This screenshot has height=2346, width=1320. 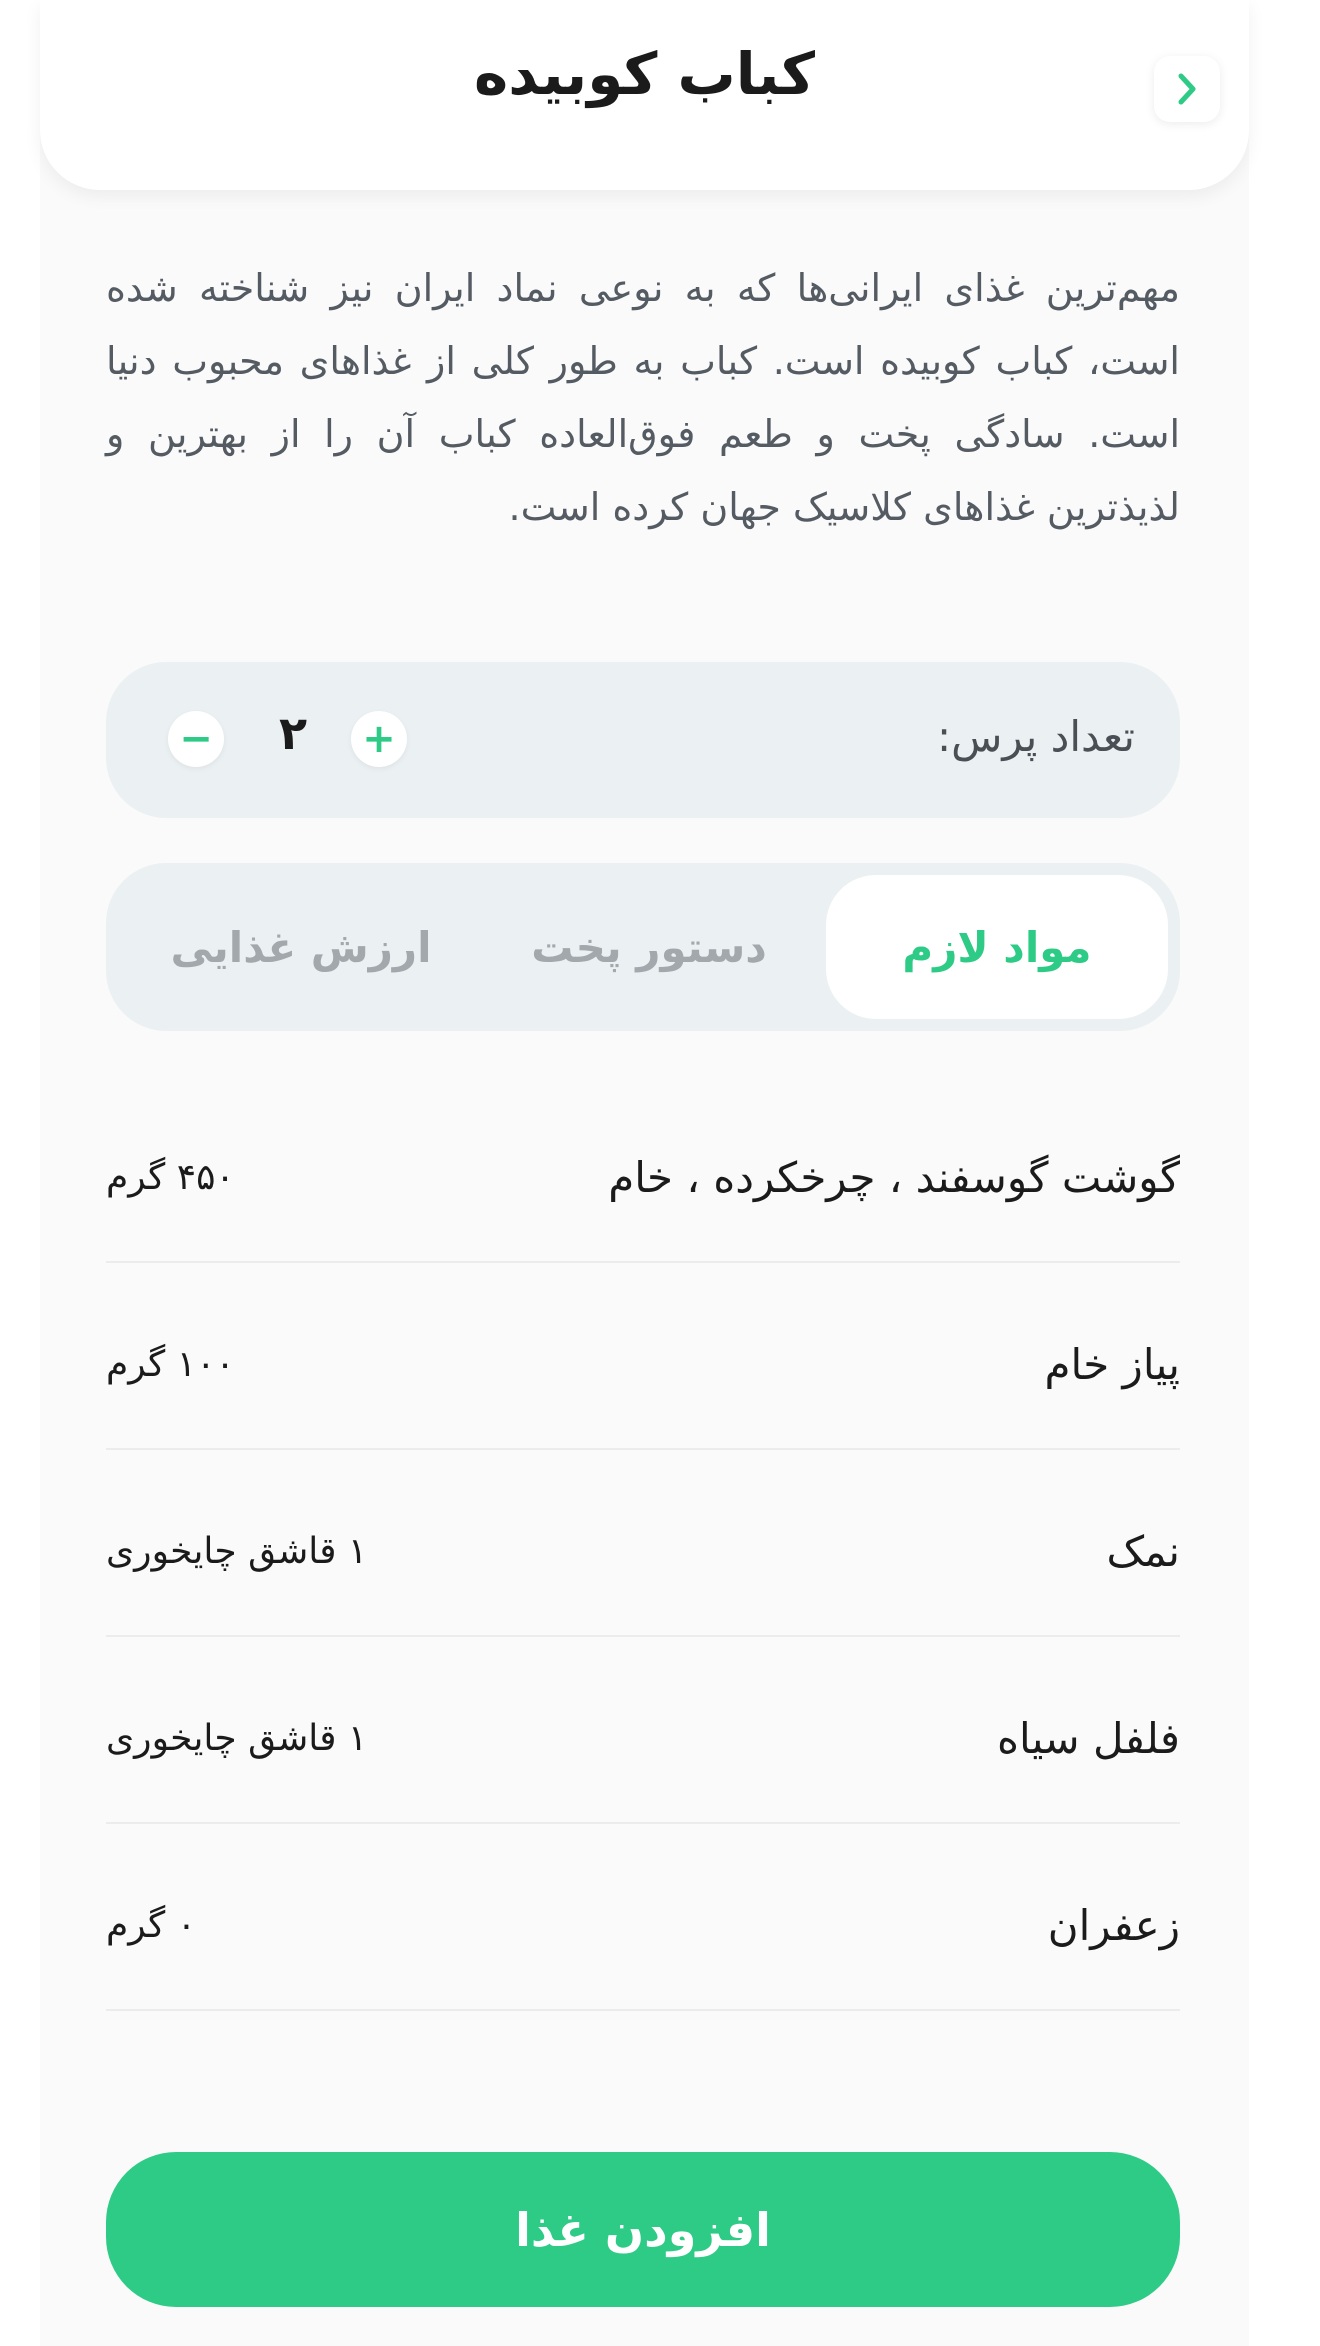 I want to click on tab-nutrition: ارزش غذایی, so click(x=301, y=947).